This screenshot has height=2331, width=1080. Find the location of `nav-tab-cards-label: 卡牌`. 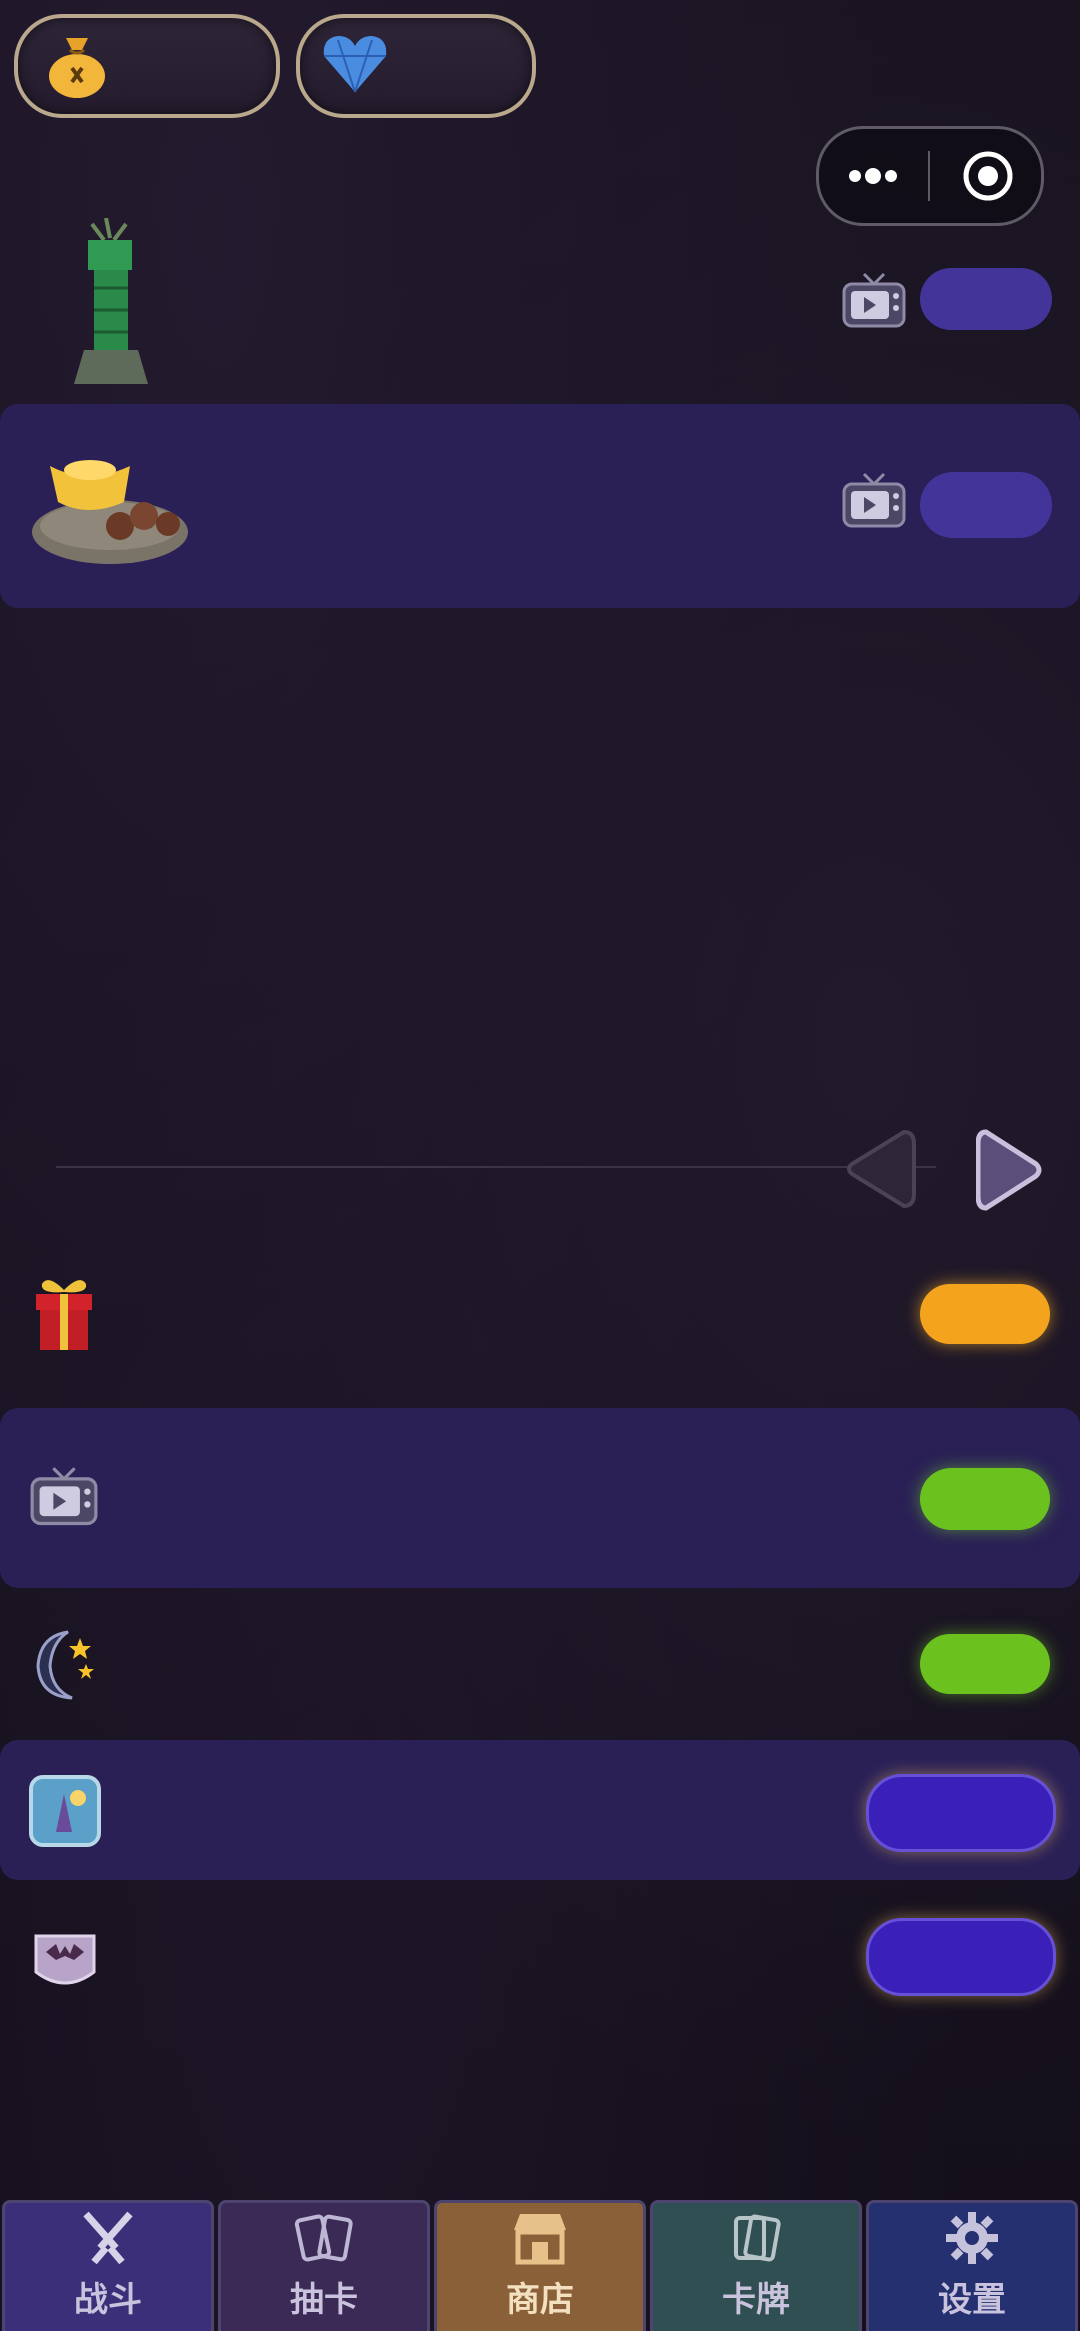

nav-tab-cards-label: 卡牌 is located at coordinates (756, 2300).